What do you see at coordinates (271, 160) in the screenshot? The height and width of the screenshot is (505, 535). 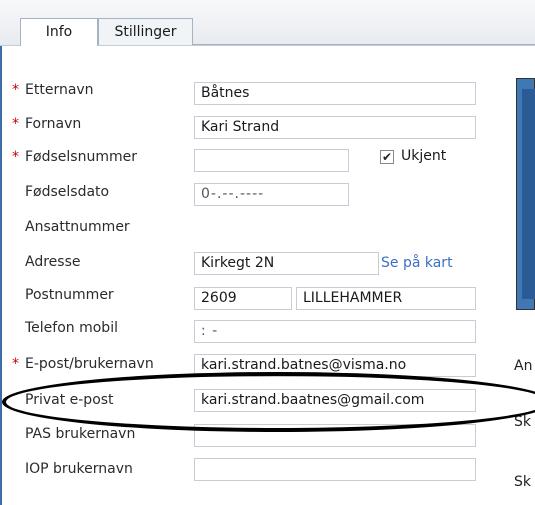 I see `fodselsnummer-input` at bounding box center [271, 160].